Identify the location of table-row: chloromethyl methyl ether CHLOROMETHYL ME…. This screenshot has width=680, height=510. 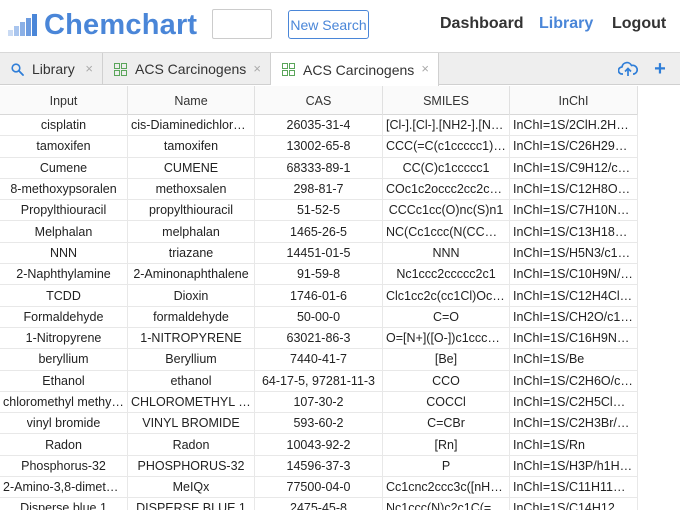
(319, 402).